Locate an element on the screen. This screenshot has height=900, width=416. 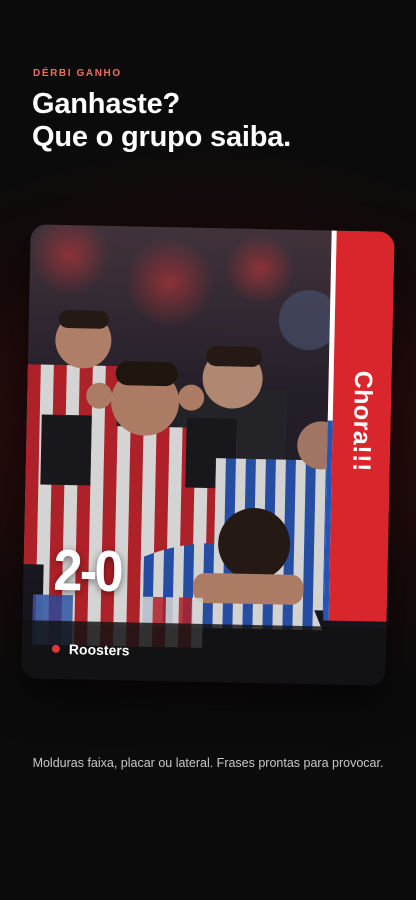
headline-line-1: Ganhaste? is located at coordinates (106, 104).